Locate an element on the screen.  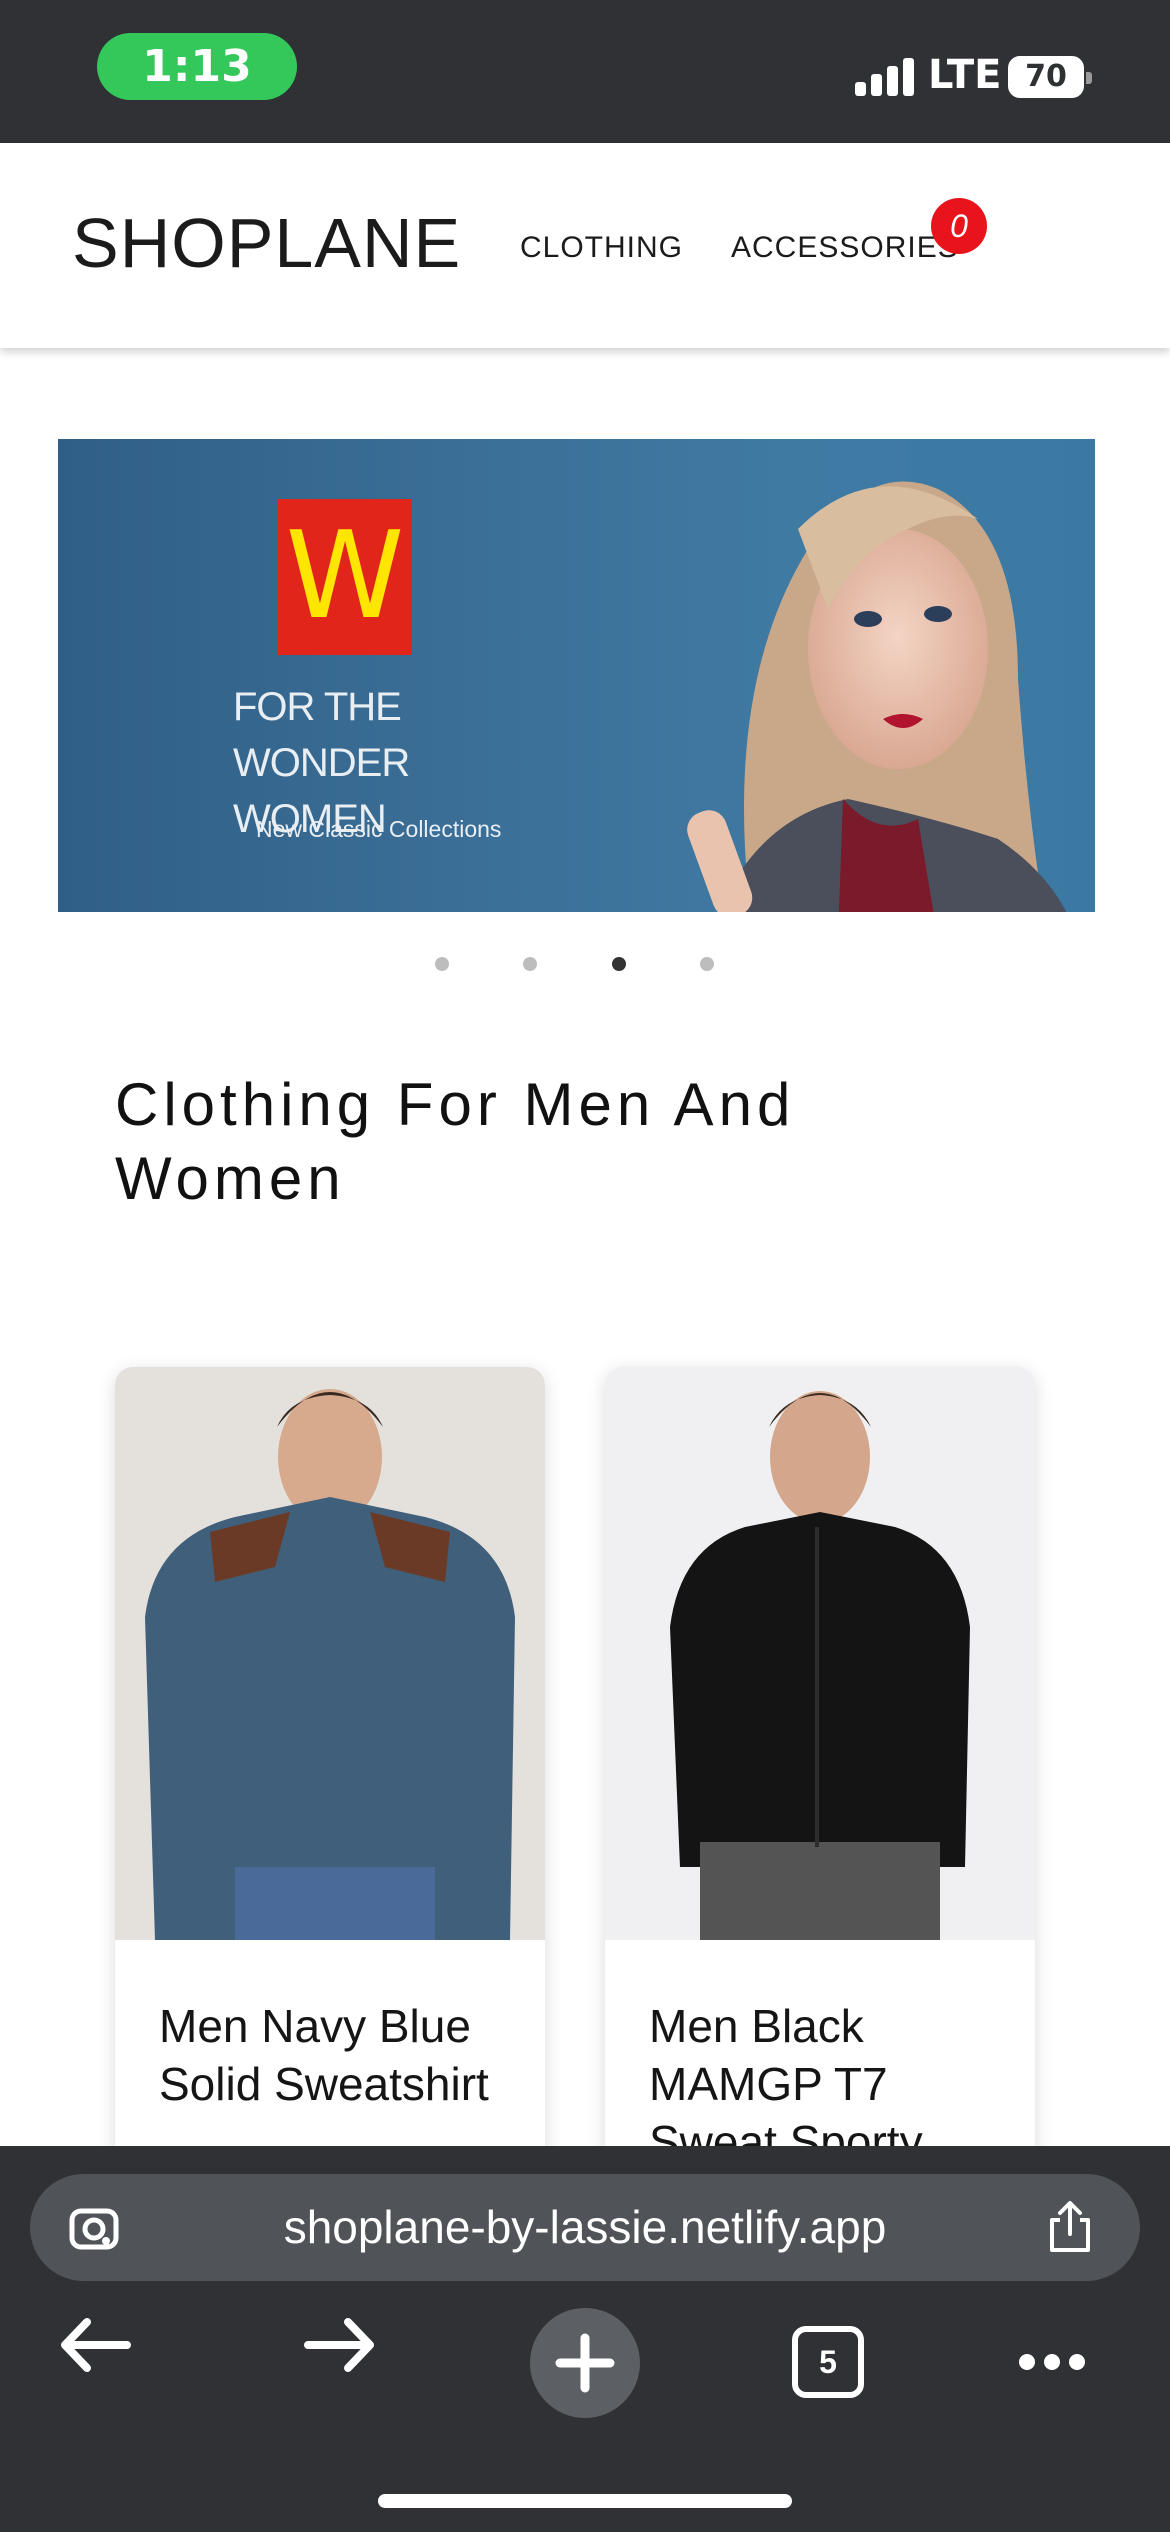
site-header: SHOPLANE CLOTHING ACCESSORIES 0 is located at coordinates (585, 245).